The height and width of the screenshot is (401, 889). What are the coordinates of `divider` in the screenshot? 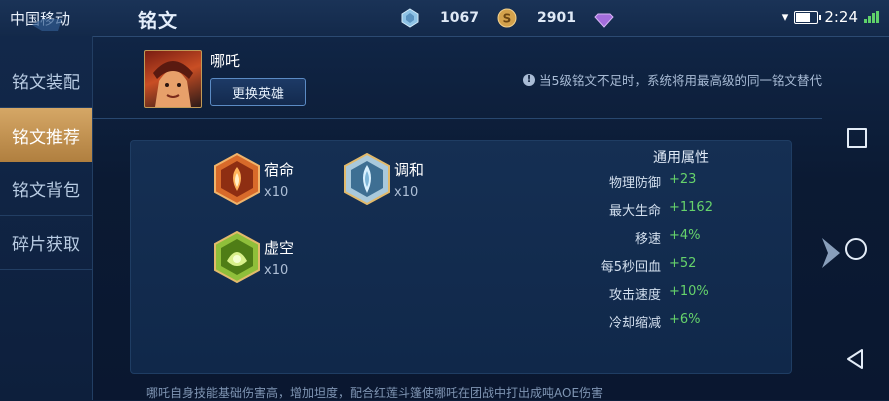 It's located at (457, 118).